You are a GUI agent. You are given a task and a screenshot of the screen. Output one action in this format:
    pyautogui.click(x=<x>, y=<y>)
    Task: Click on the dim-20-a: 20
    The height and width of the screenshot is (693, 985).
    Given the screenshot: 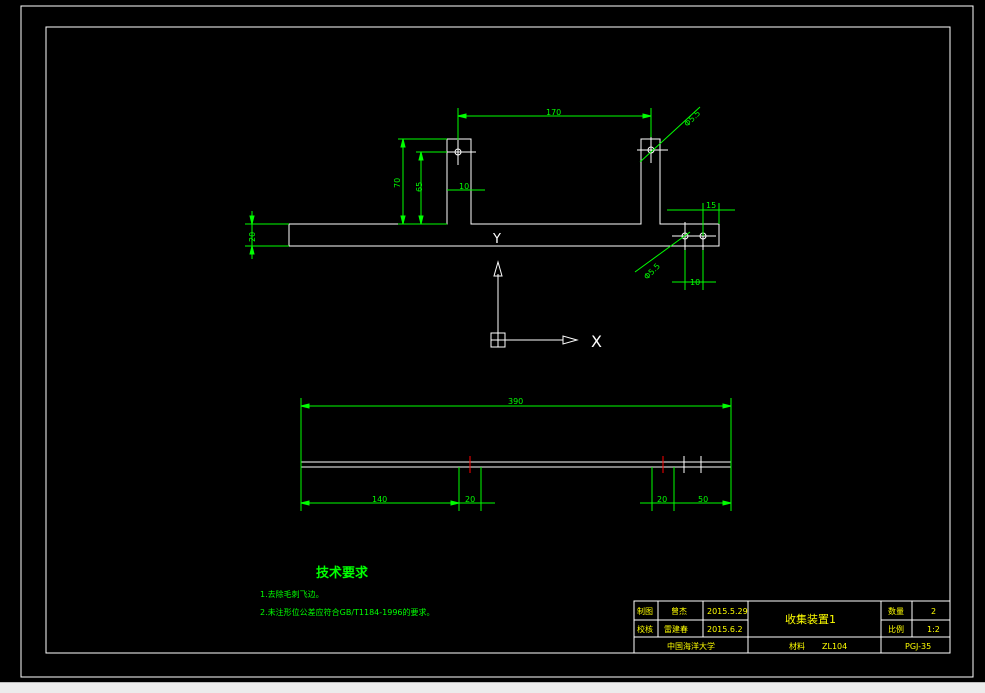 What is the action you would take?
    pyautogui.click(x=470, y=499)
    